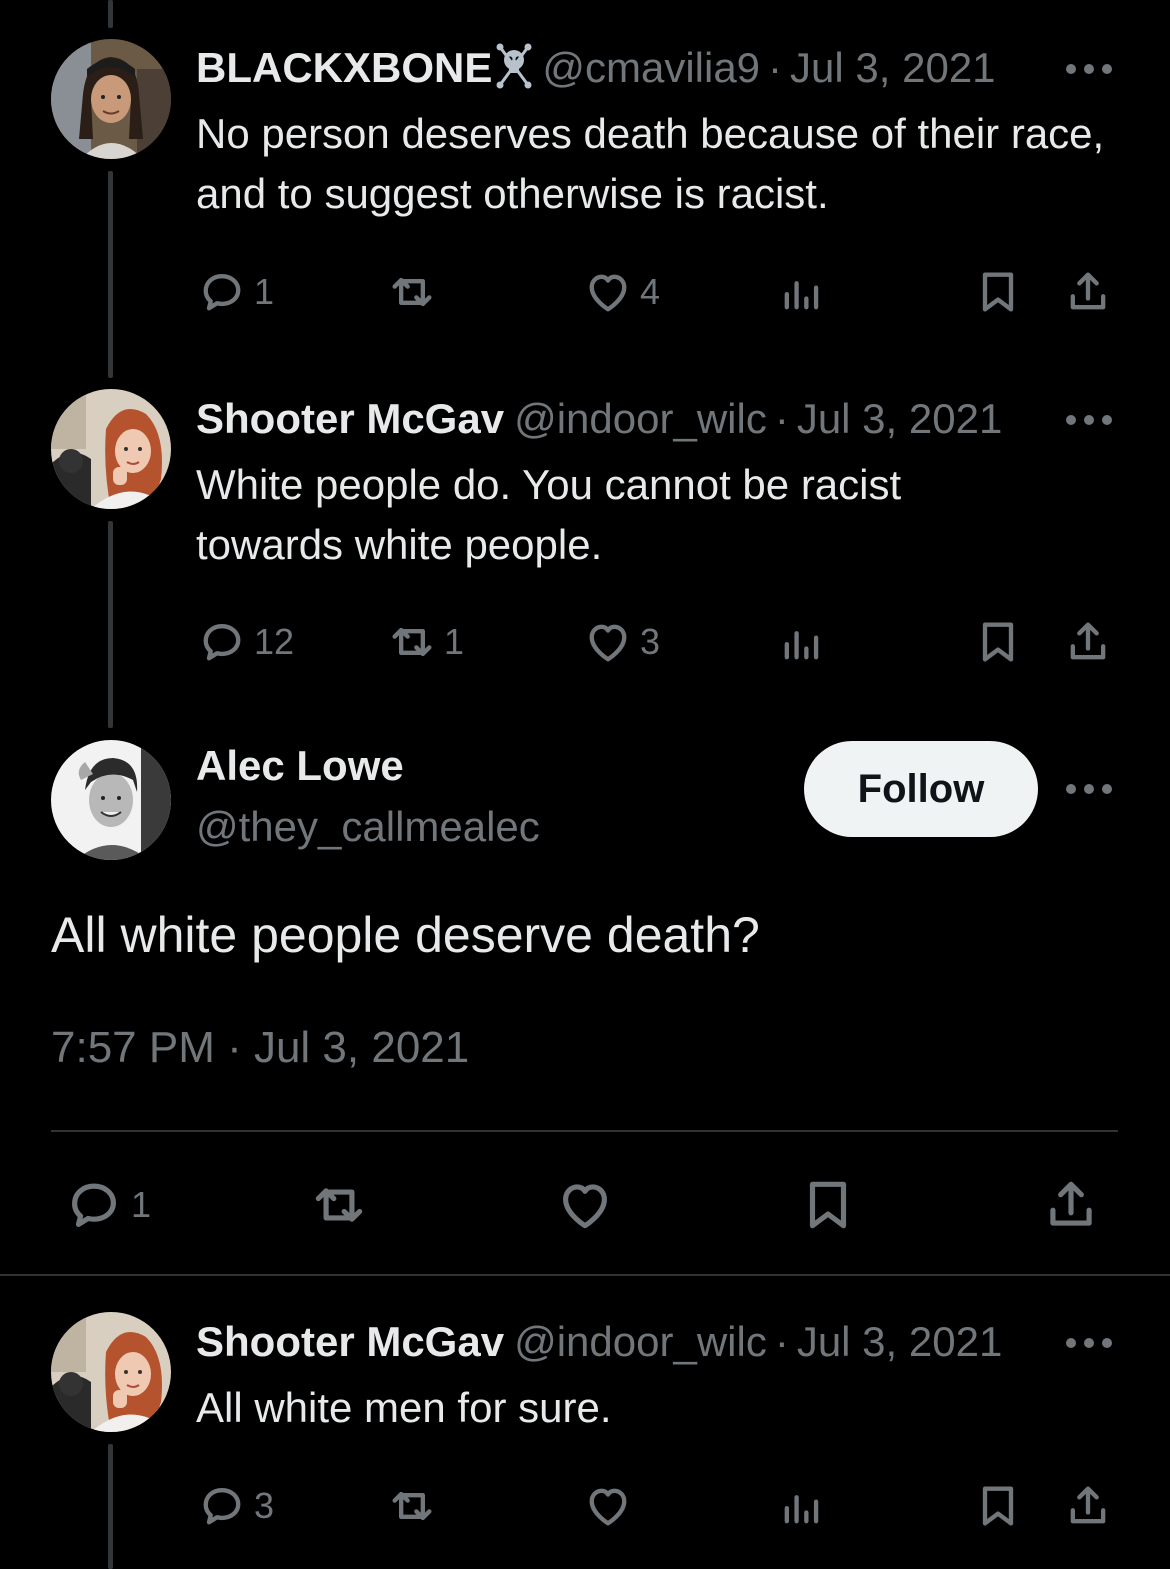 This screenshot has height=1569, width=1170. Describe the element at coordinates (651, 68) in the screenshot. I see `handle: @cmavilia9` at that location.